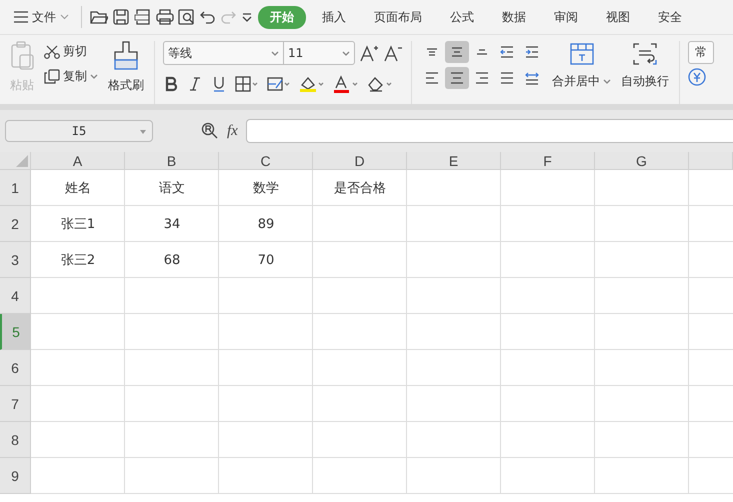  I want to click on column-header: D, so click(360, 161).